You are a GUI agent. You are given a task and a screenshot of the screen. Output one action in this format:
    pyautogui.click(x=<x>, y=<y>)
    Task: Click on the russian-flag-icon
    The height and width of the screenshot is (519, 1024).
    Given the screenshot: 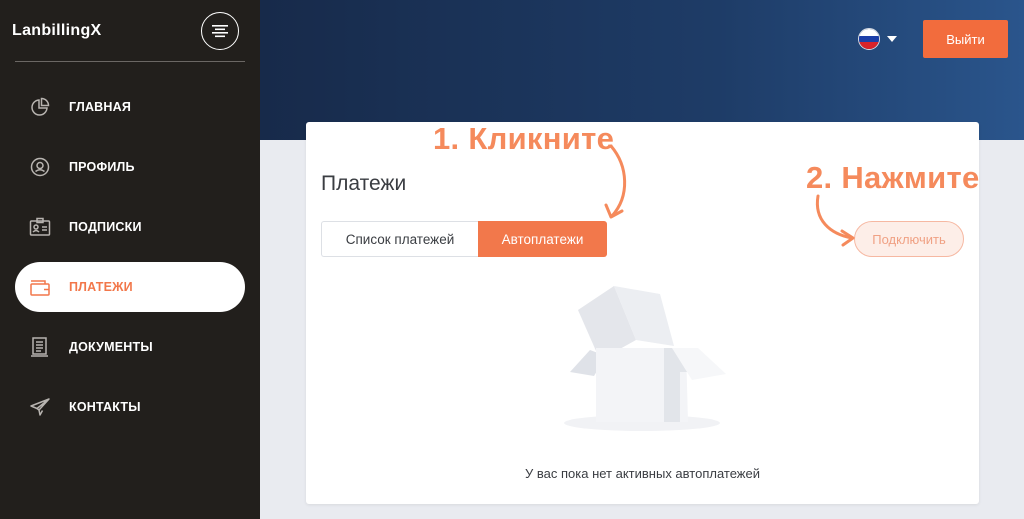 What is the action you would take?
    pyautogui.click(x=869, y=39)
    